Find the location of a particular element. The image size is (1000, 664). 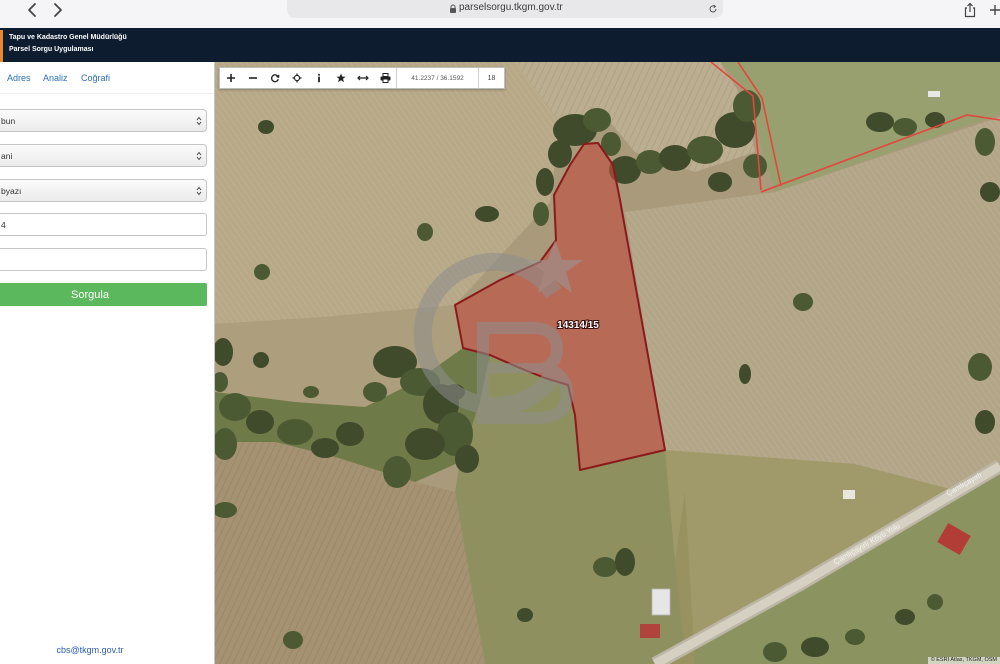

browser-toolbar: parselsorgu.tkgm.gov.tr is located at coordinates (500, 14).